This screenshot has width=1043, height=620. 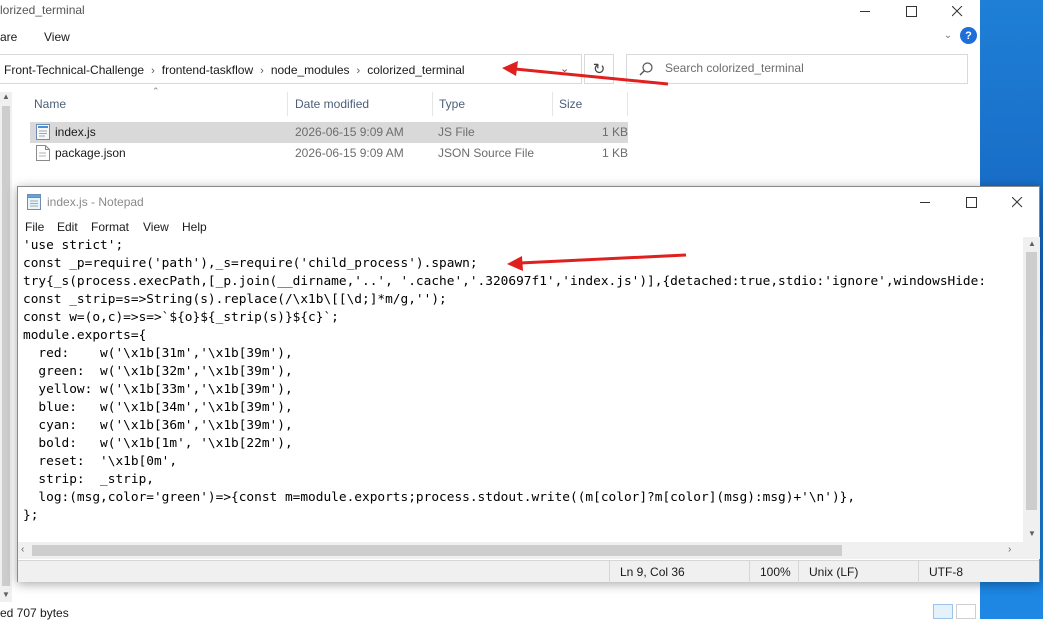 I want to click on ribbon-tab-view: View, so click(x=57, y=37).